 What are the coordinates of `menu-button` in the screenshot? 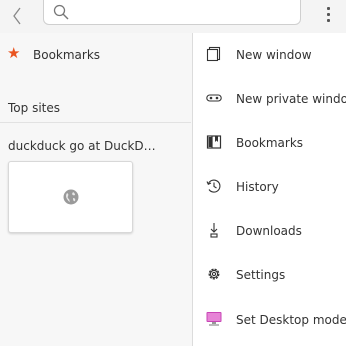 It's located at (328, 14).